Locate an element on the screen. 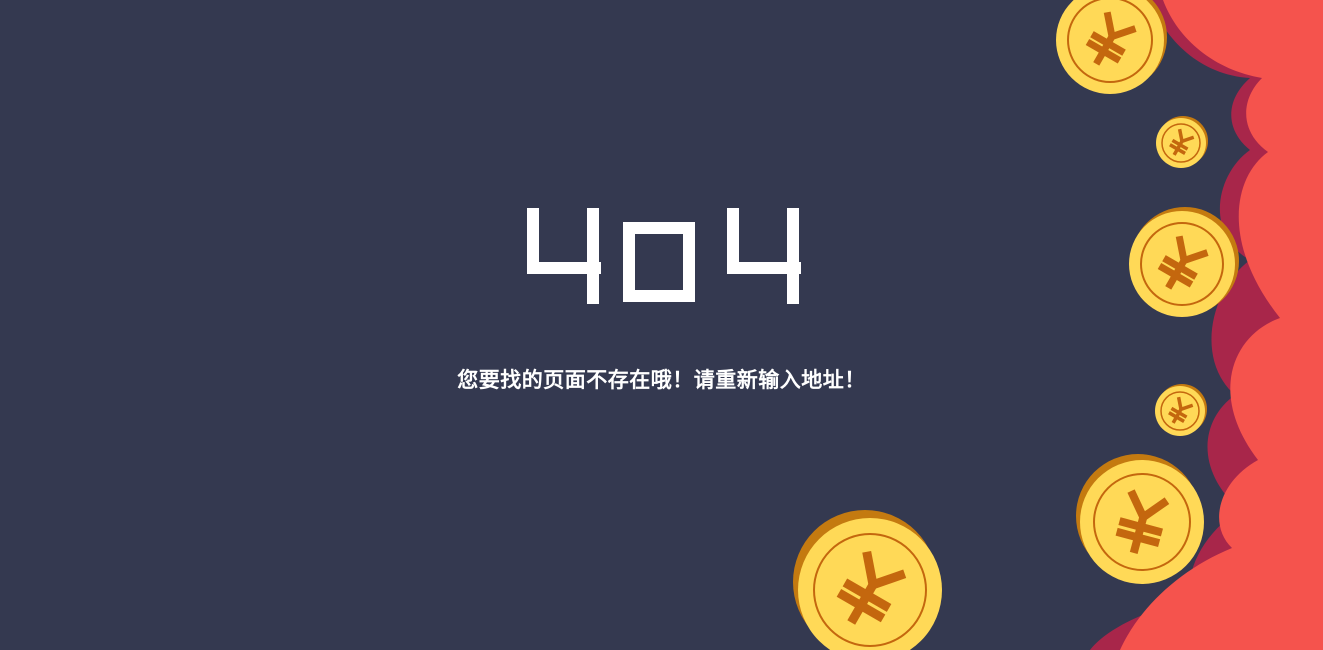 The height and width of the screenshot is (650, 1323). error-message: 您要找的页面不存在哦！请重新输入地址！ is located at coordinates (661, 380).